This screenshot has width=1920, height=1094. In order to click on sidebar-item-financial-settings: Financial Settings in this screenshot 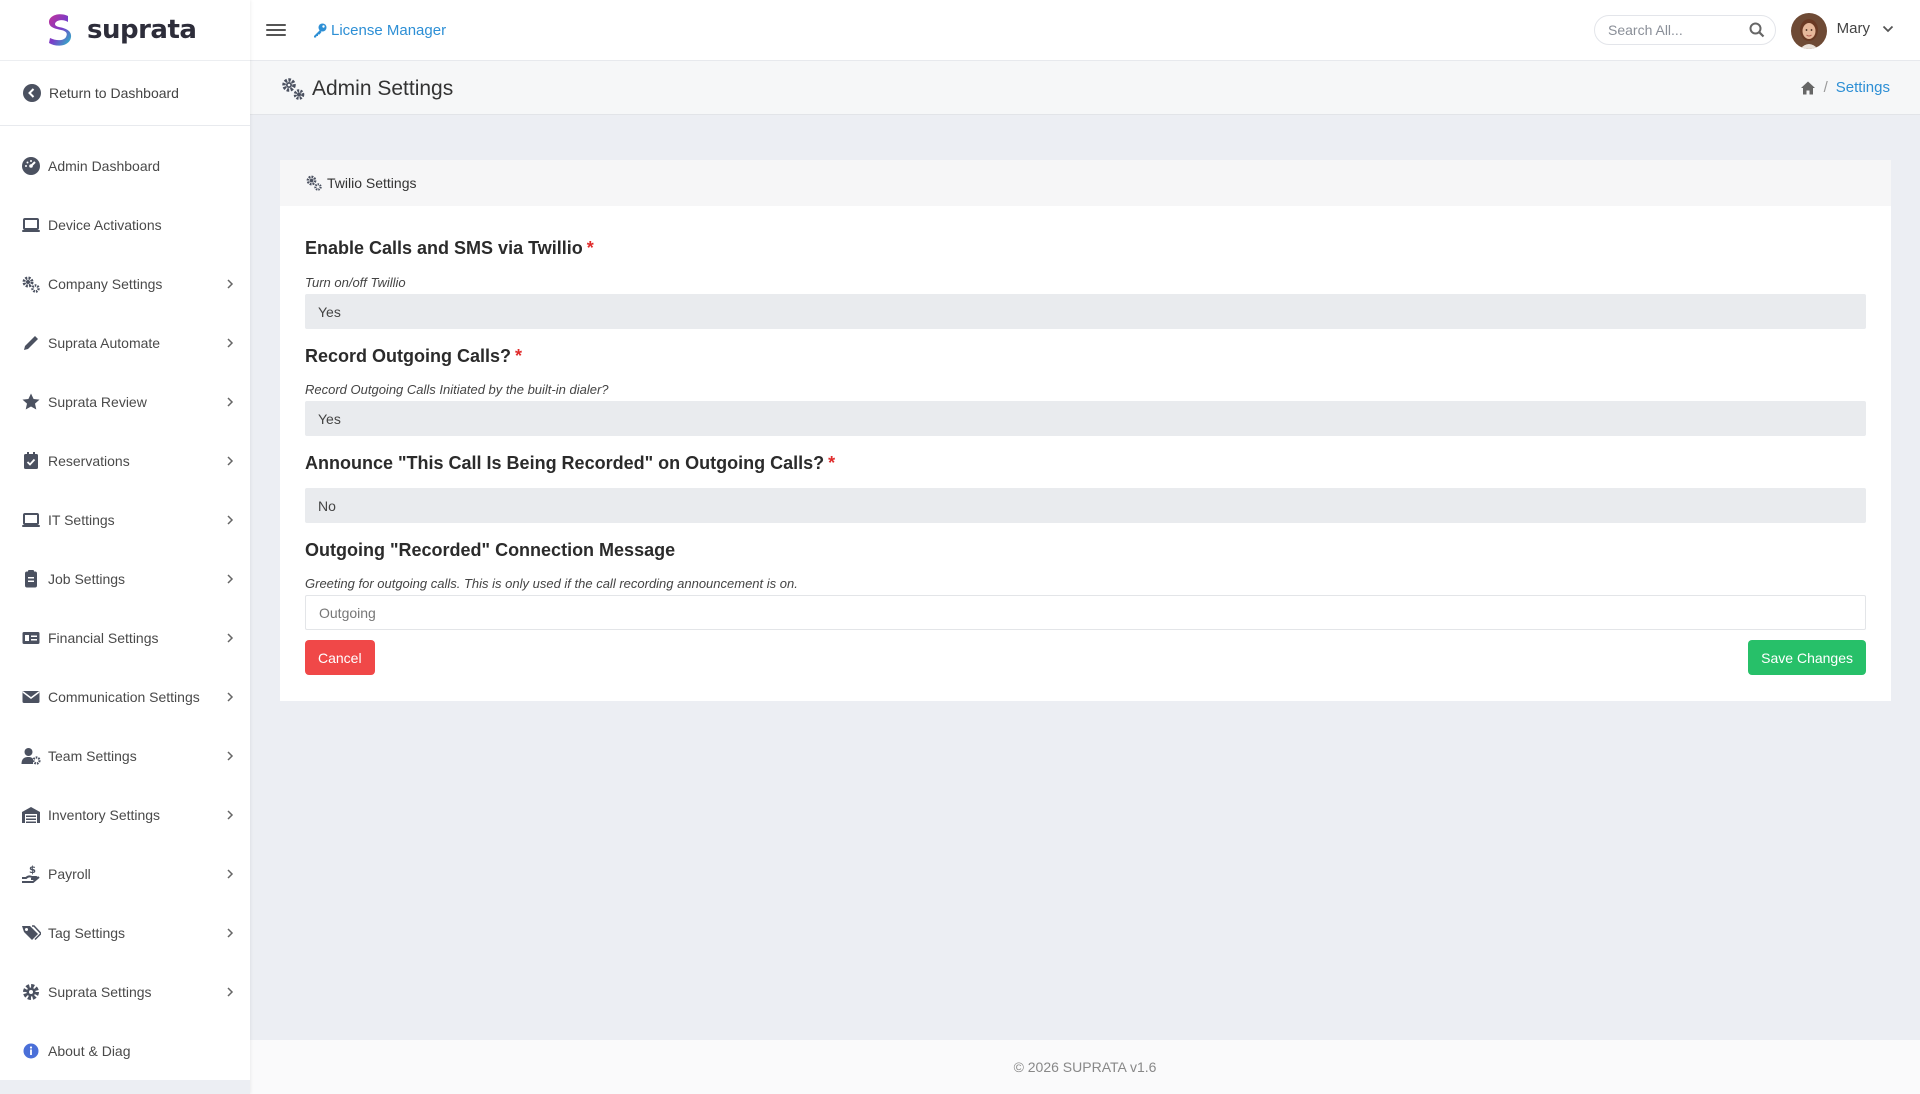, I will do `click(125, 637)`.